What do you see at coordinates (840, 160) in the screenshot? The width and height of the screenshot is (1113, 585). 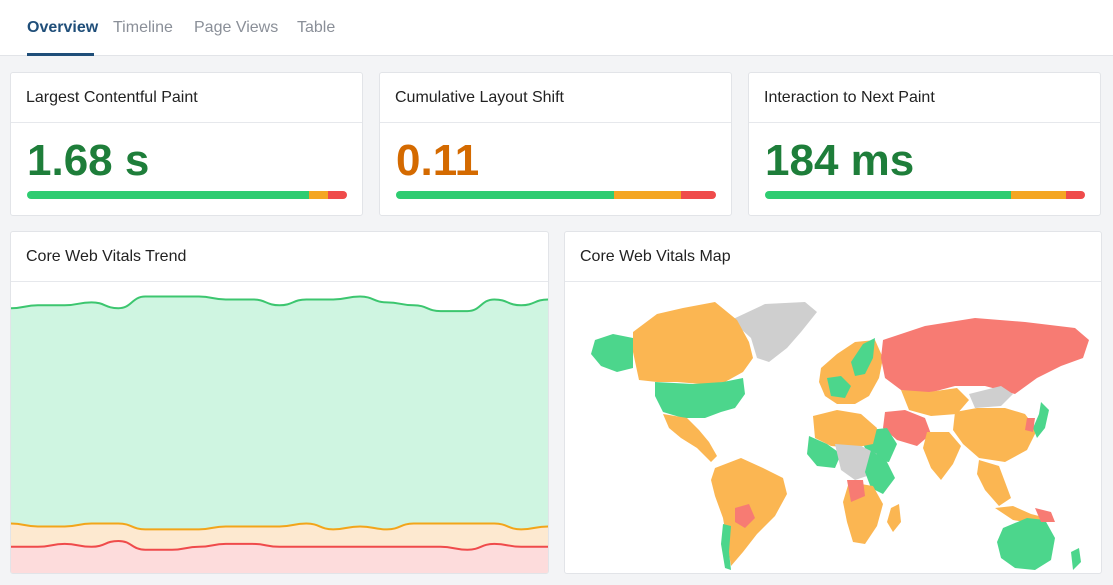 I see `inp-value: 184 ms` at bounding box center [840, 160].